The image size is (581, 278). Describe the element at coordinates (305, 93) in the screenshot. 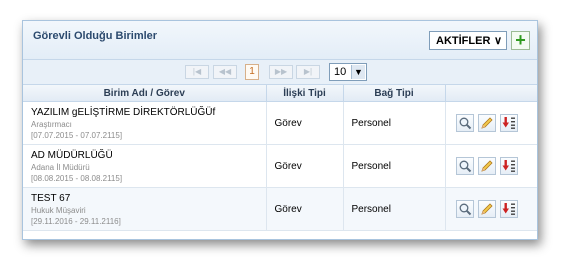

I see `column-header-relation: İlişki Tipi` at that location.